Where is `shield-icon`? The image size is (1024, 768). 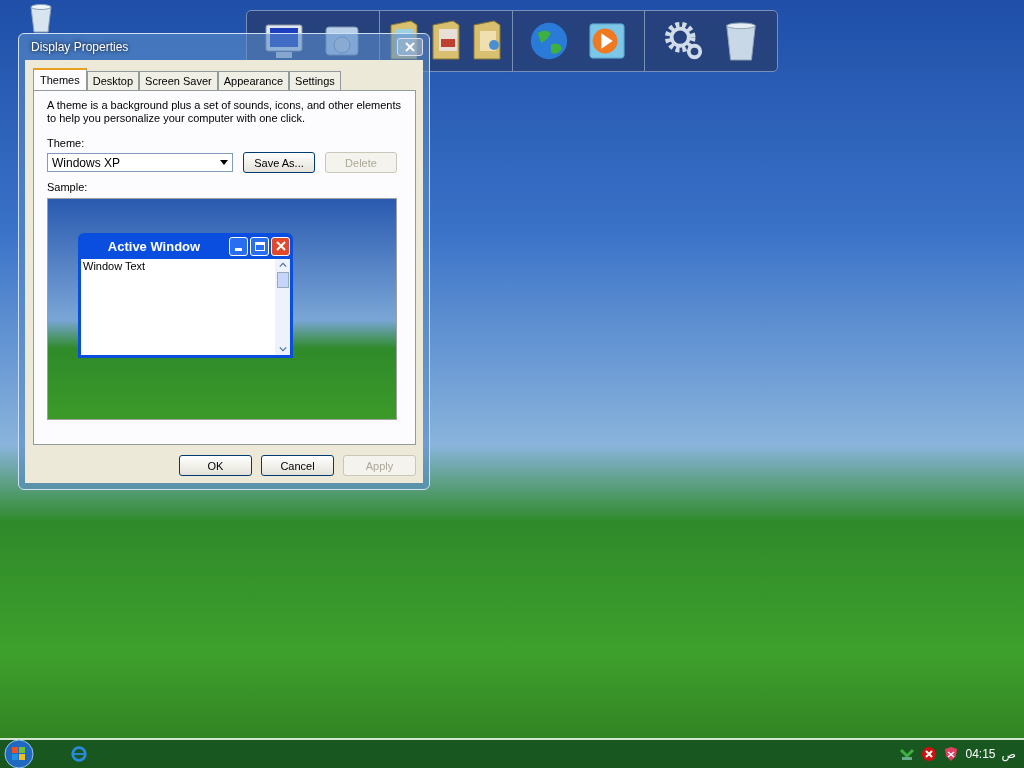 shield-icon is located at coordinates (951, 754).